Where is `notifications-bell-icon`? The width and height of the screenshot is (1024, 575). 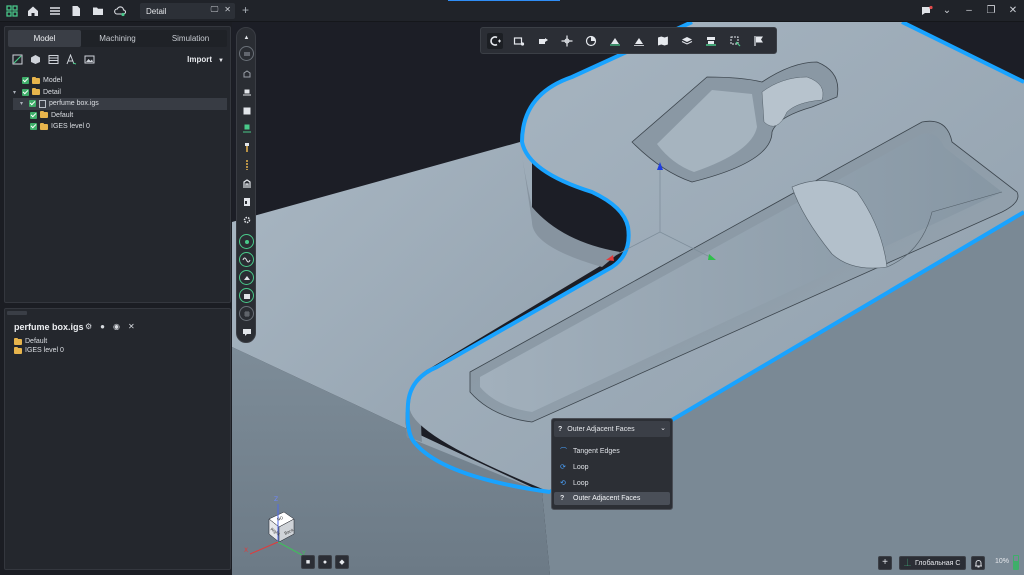
notifications-bell-icon is located at coordinates (978, 563).